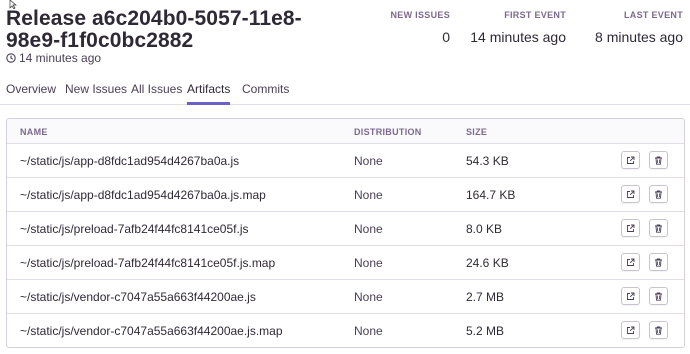  I want to click on column-header-name: NAME, so click(34, 132).